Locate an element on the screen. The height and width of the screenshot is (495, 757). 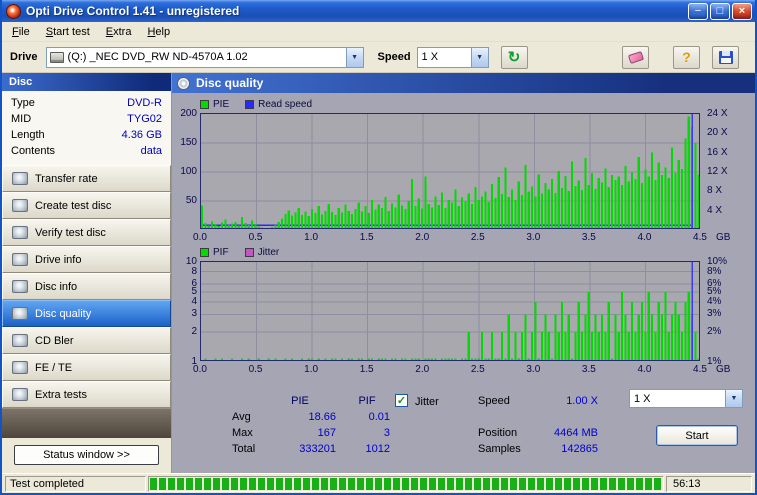
pif-chart-y-axis-left: 10 8 6 5 4 3 2 1 is located at coordinates (185, 311).